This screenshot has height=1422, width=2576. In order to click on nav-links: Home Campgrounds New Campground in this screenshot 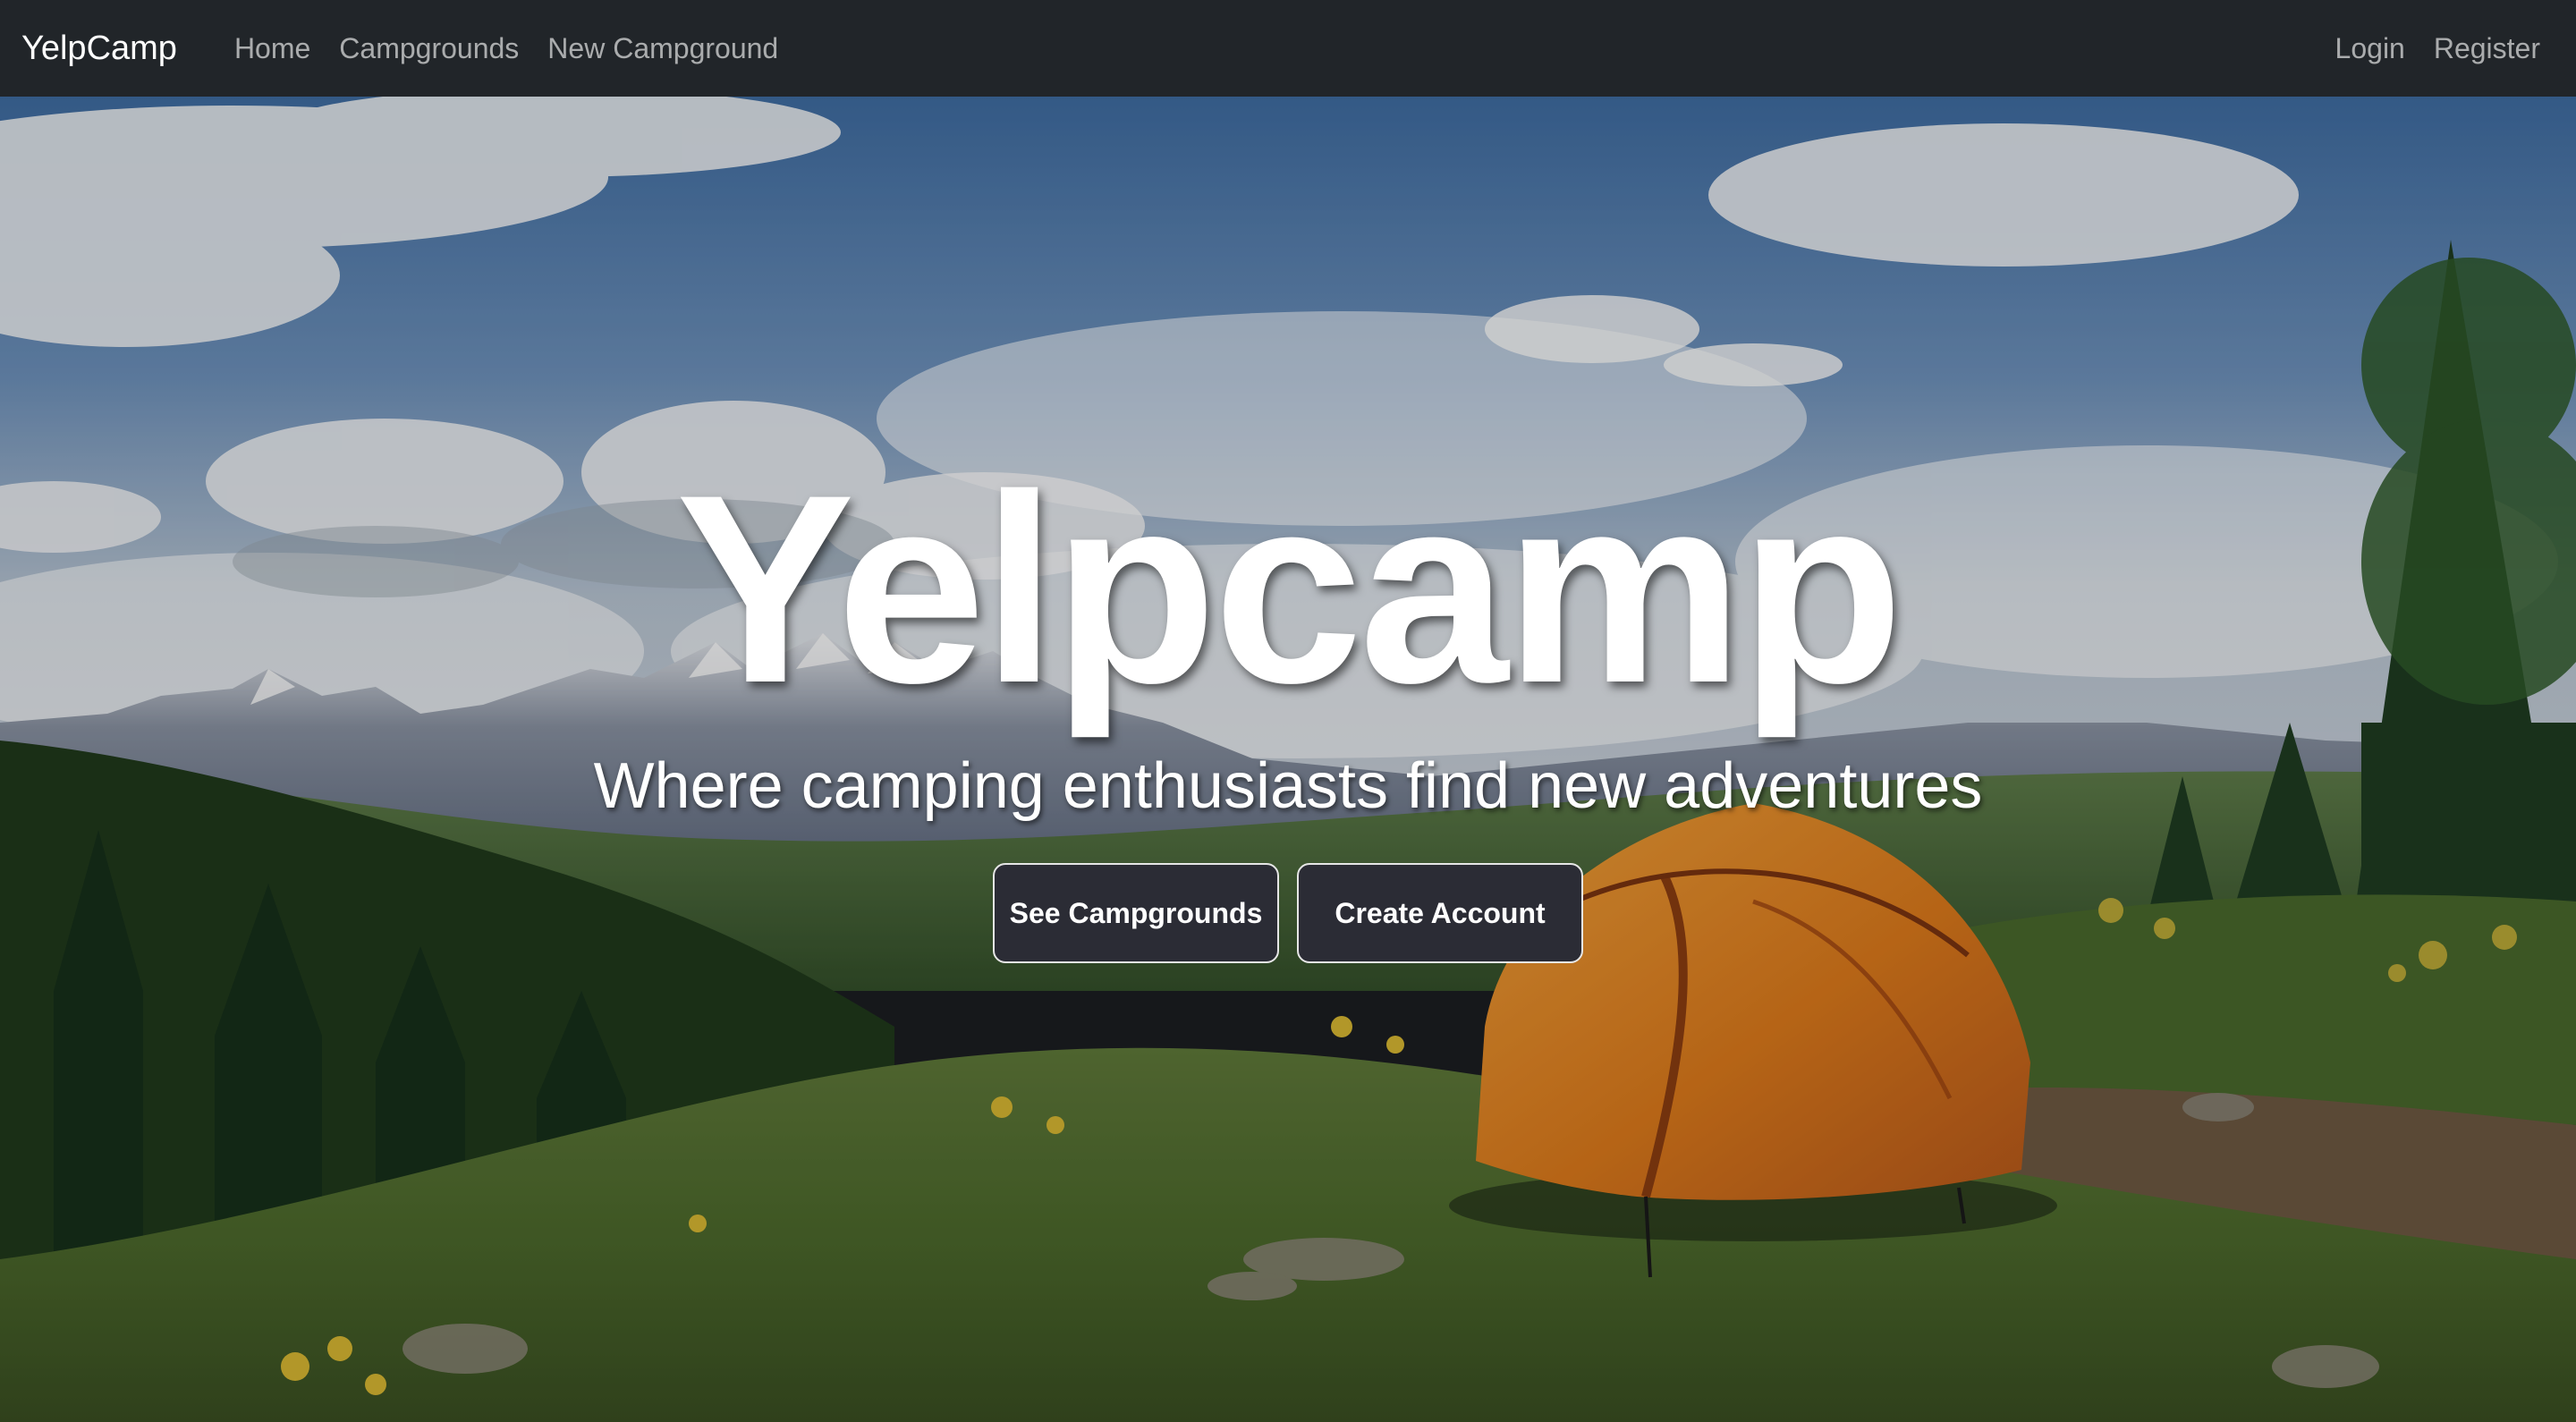, I will do `click(506, 48)`.